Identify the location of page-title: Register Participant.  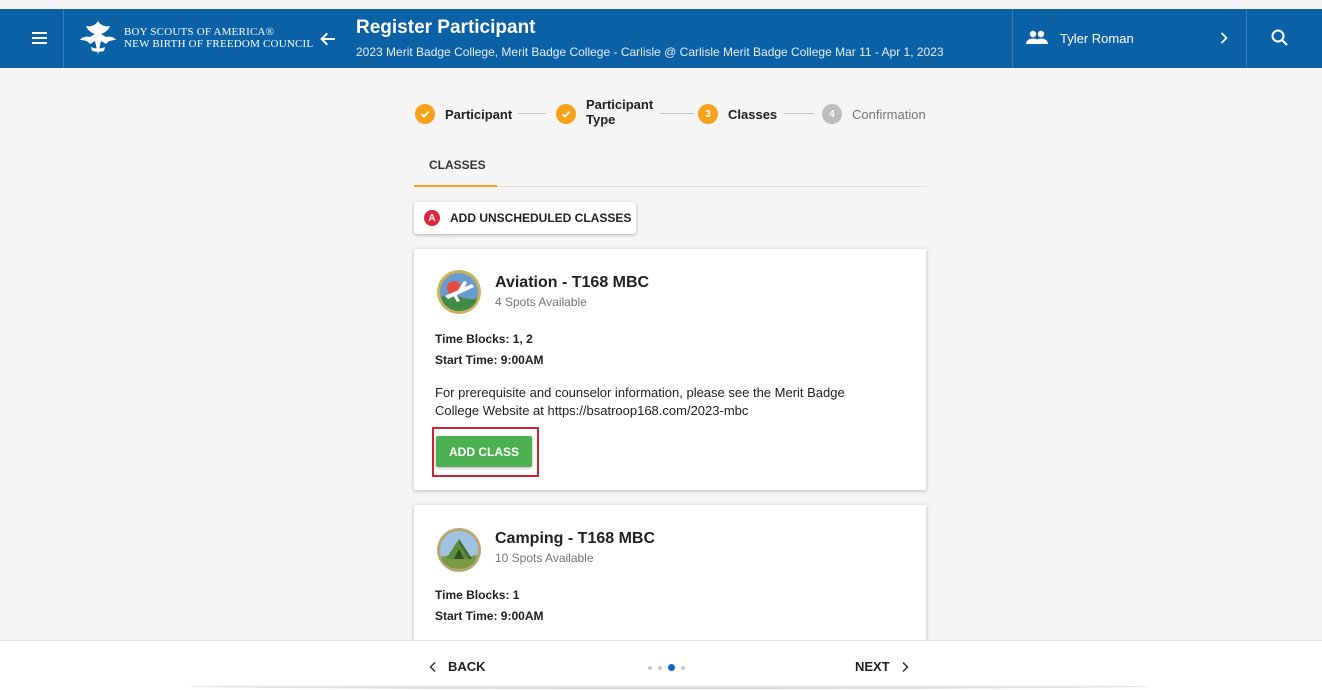
(446, 27).